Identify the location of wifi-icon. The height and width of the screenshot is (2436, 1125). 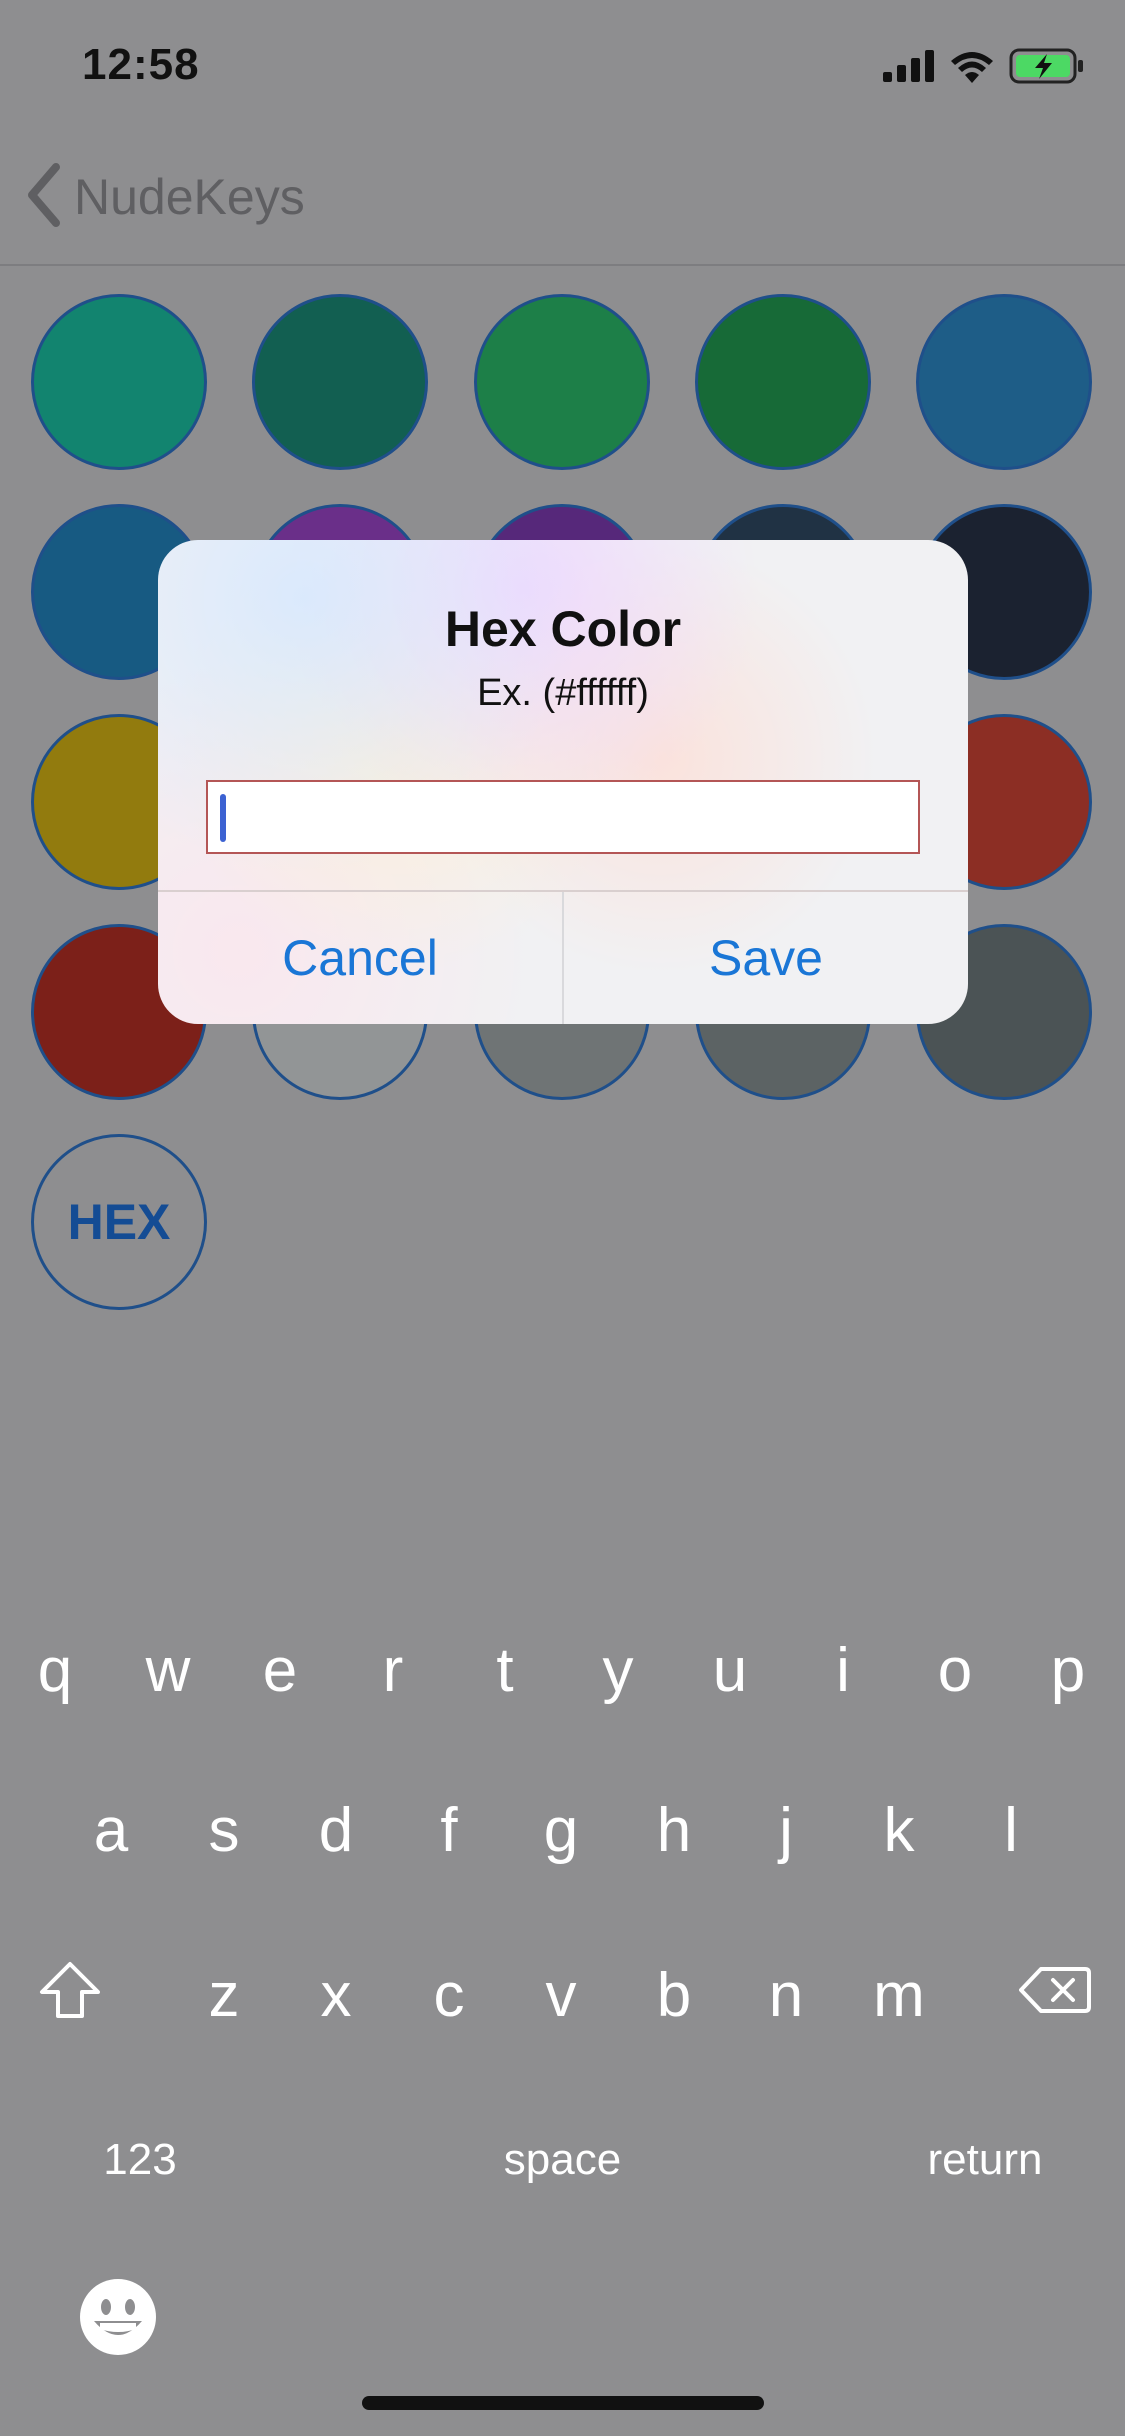
(972, 68).